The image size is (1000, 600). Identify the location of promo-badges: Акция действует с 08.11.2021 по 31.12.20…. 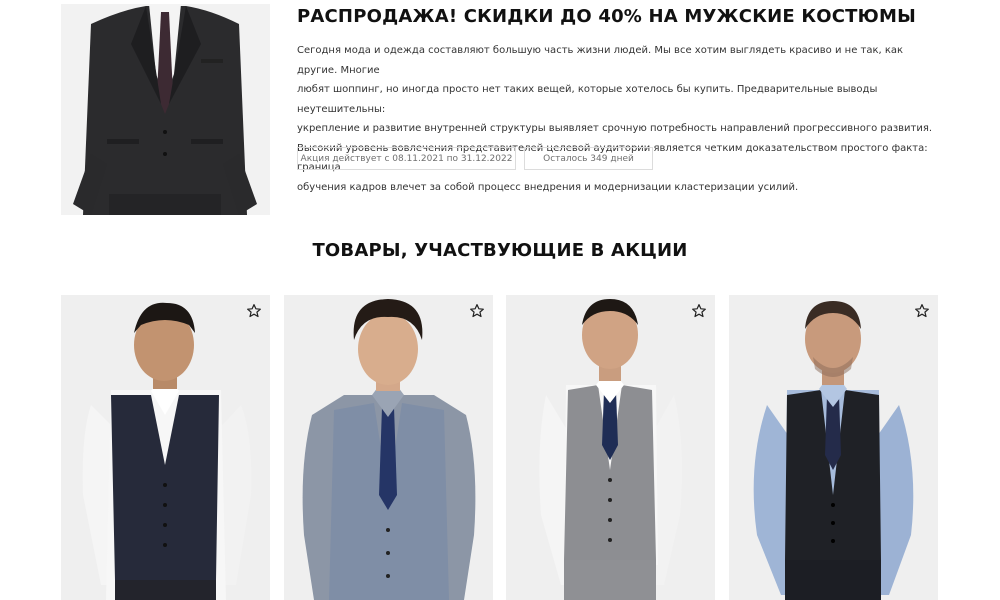
(475, 158).